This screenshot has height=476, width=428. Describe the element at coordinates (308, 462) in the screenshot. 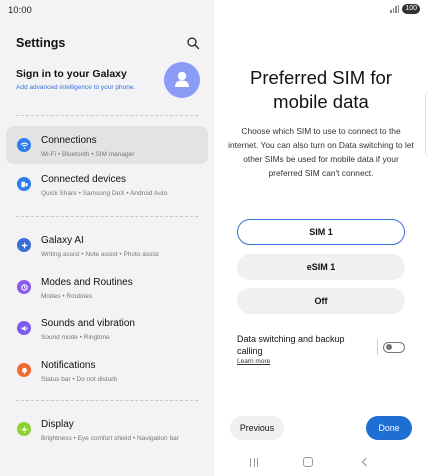

I see `home-icon` at that location.